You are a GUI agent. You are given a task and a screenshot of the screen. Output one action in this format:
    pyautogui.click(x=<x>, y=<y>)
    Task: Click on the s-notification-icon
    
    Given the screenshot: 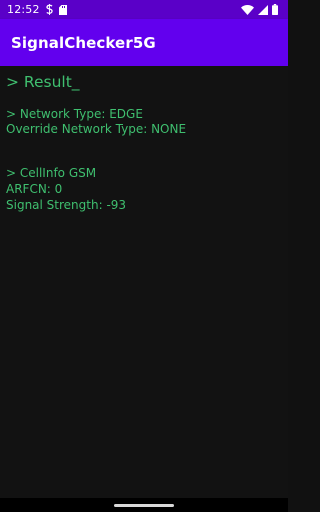 What is the action you would take?
    pyautogui.click(x=49, y=9)
    